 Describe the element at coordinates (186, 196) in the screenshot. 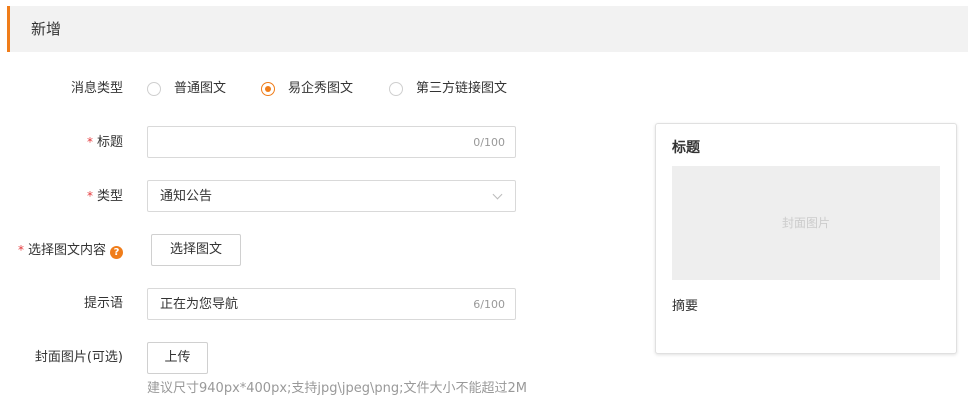

I see `type-select-value: 通知公告` at that location.